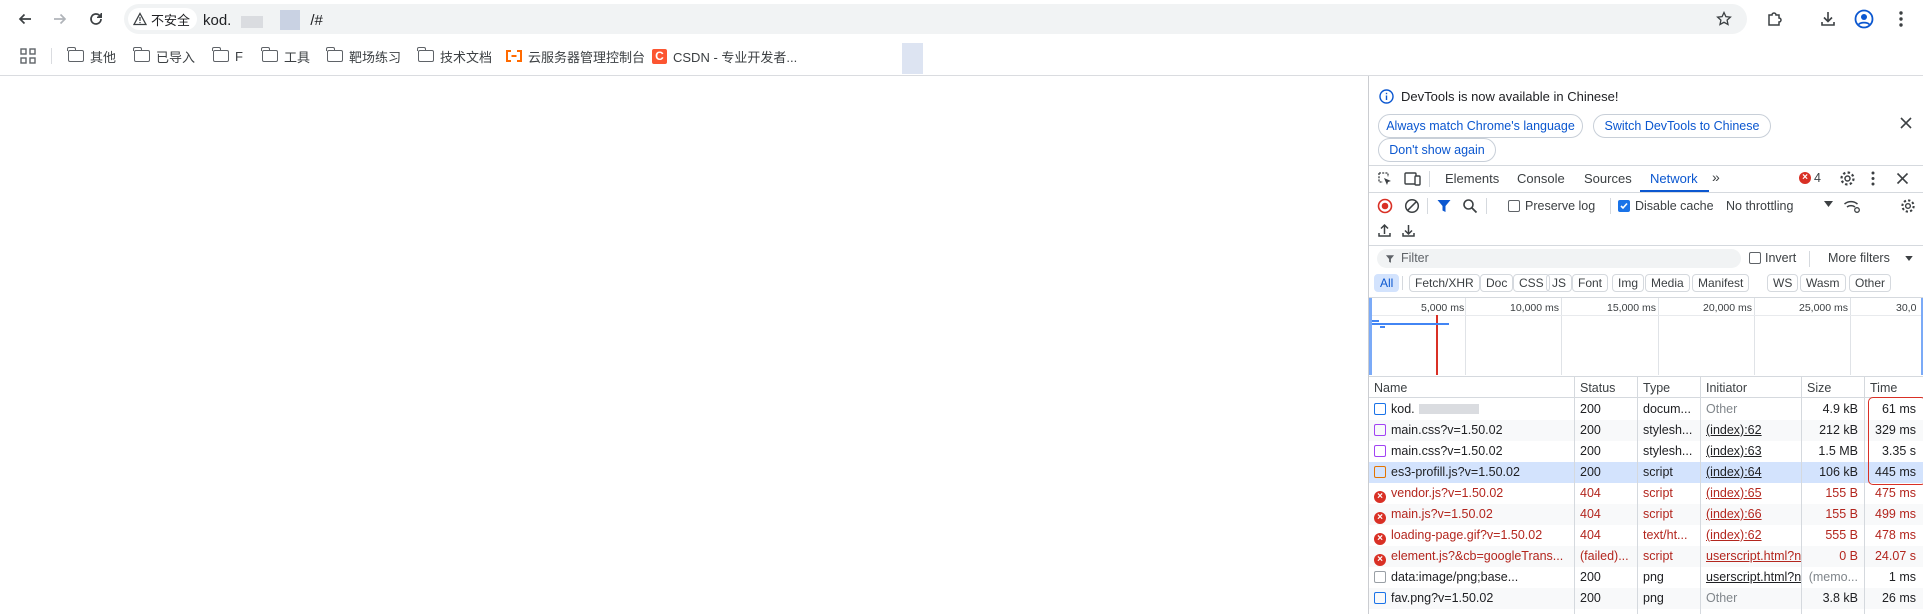 Image resolution: width=1923 pixels, height=614 pixels. I want to click on network-conditions-button, so click(1852, 206).